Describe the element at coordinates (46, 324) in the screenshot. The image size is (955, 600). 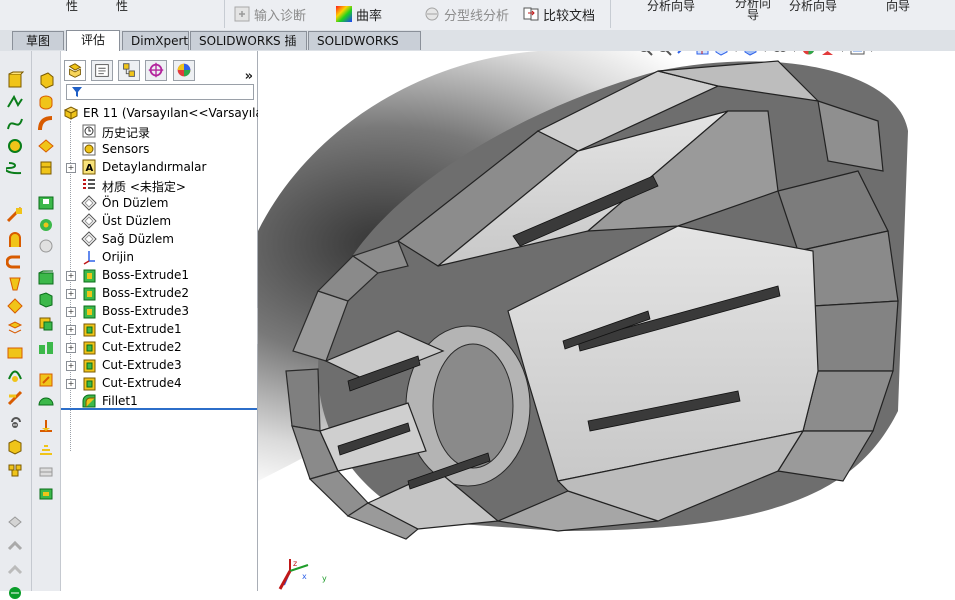
I see `boundary-cut-icon` at that location.